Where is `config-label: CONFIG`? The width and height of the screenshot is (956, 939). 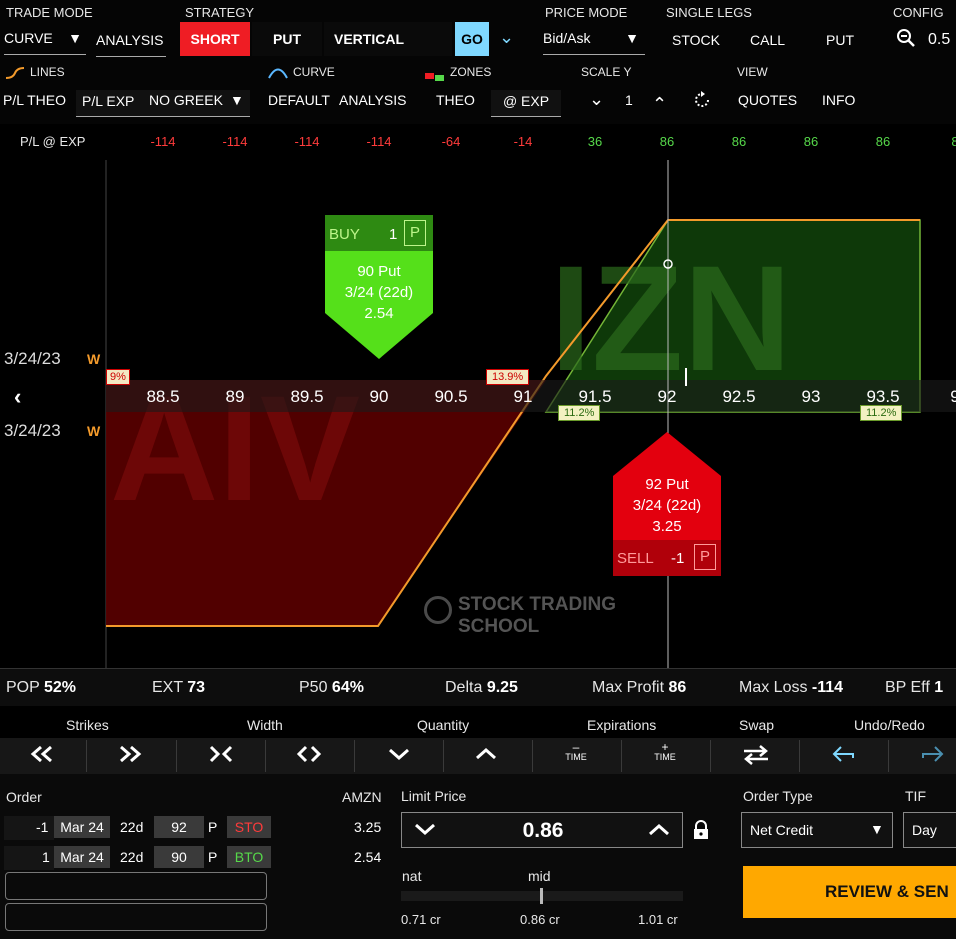 config-label: CONFIG is located at coordinates (918, 12).